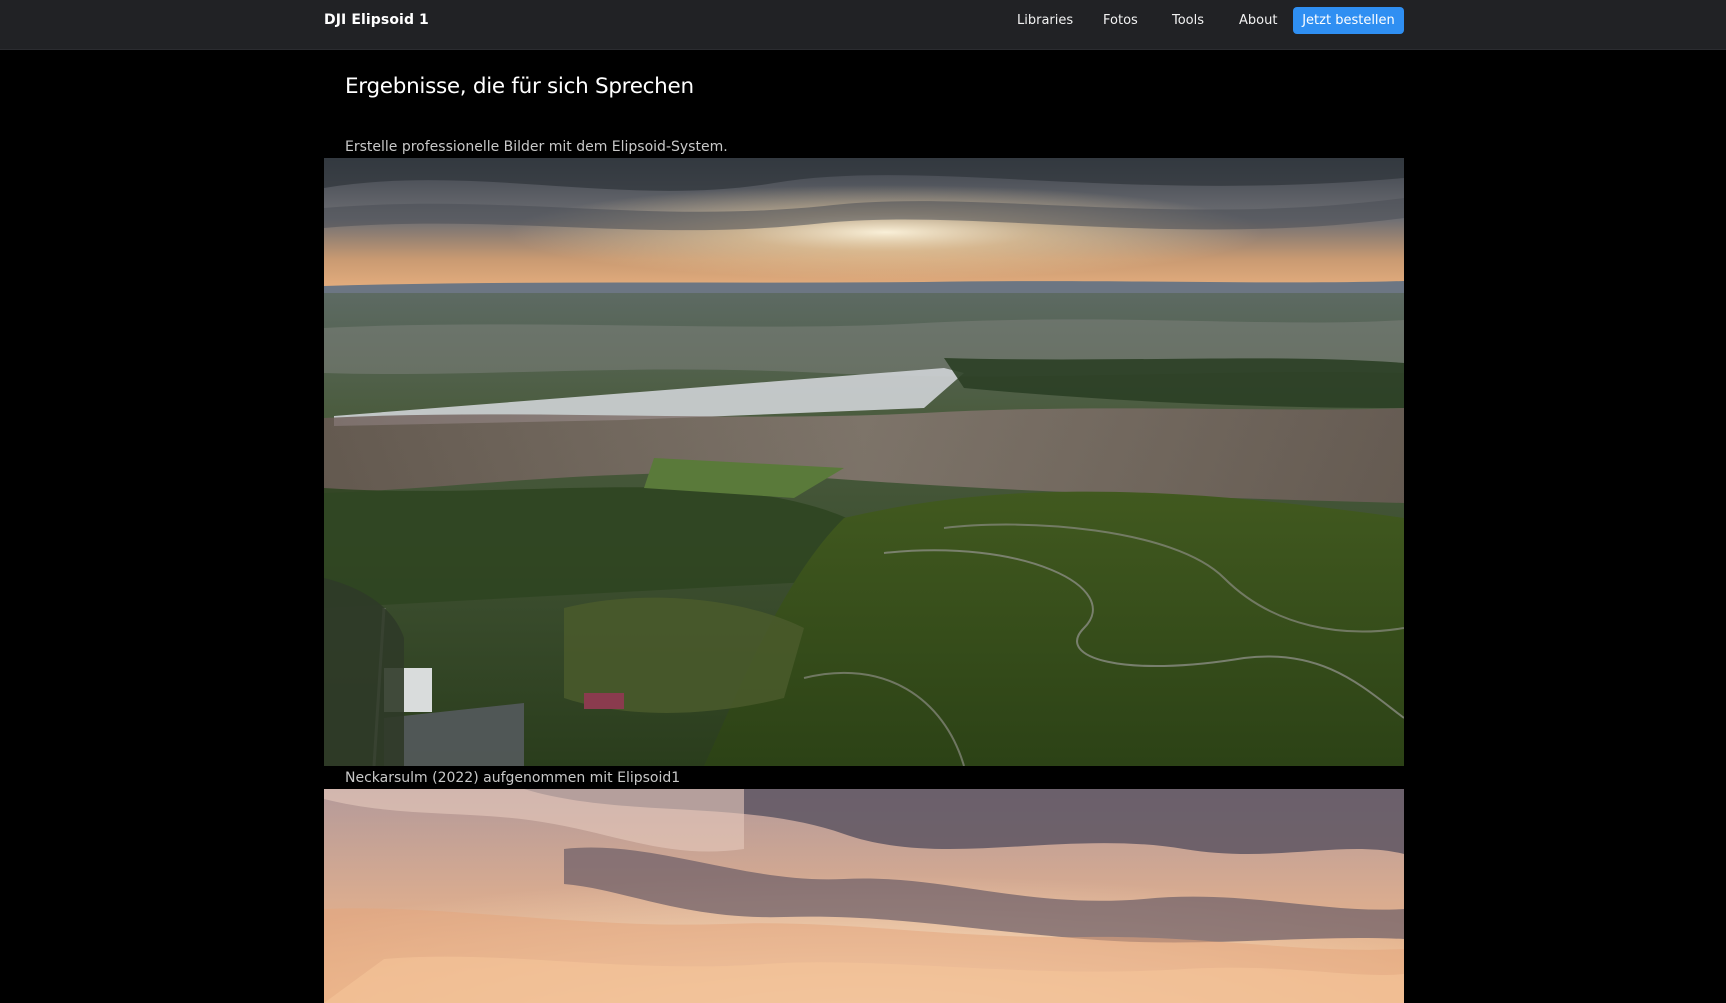  I want to click on brand-logo: DJI Elipsoid 1, so click(376, 20).